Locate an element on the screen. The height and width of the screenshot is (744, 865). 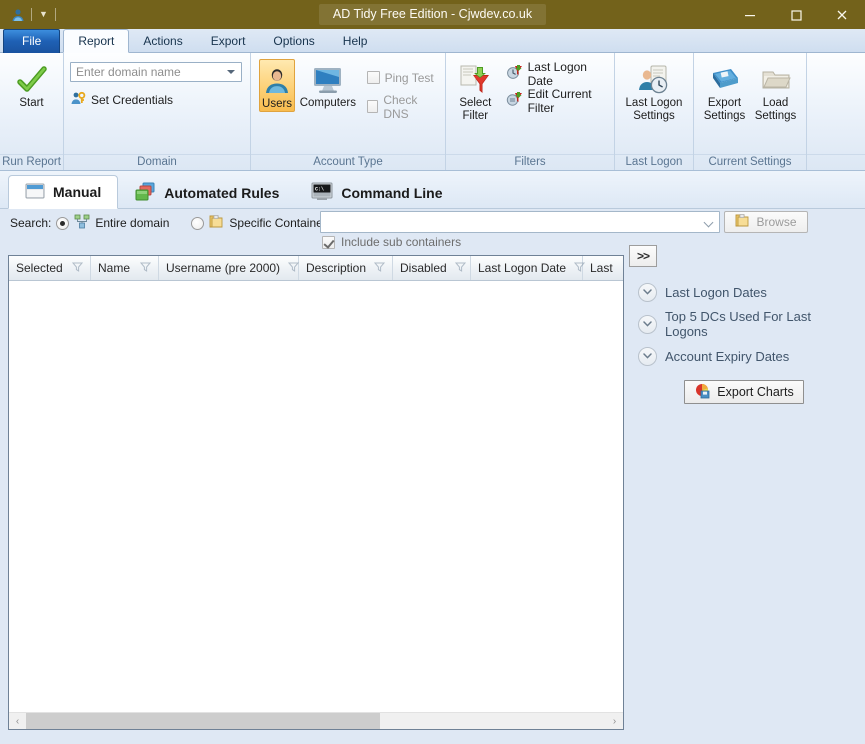
include-sub-containers-checkbox: Include sub containers is located at coordinates (391, 242).